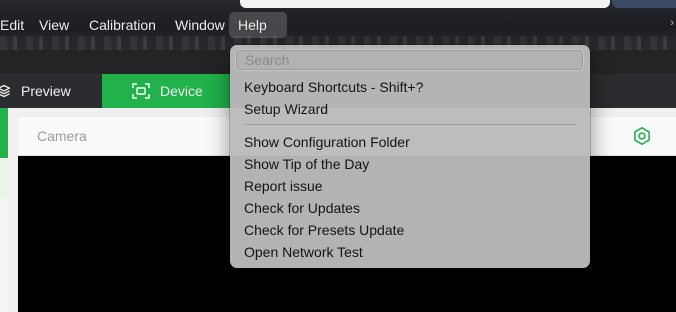 The width and height of the screenshot is (676, 312). I want to click on tab-preview-label: Preview, so click(46, 91).